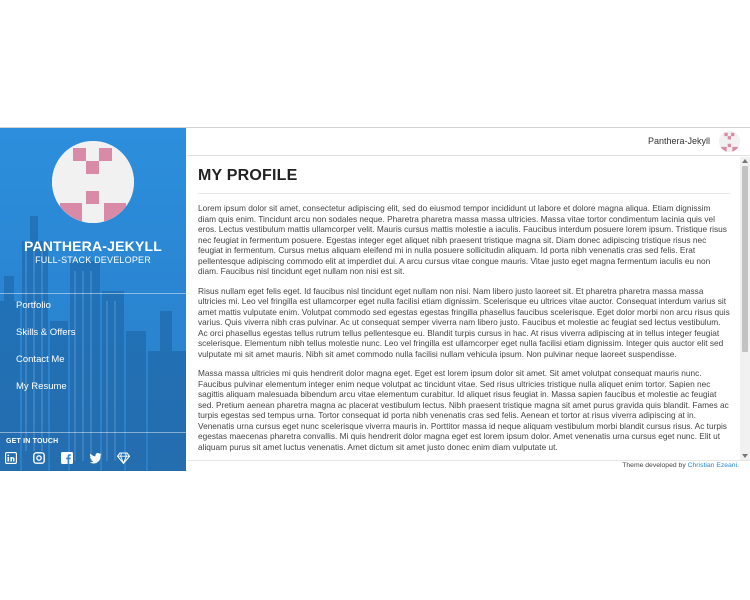  I want to click on topbar-avatar, so click(729, 141).